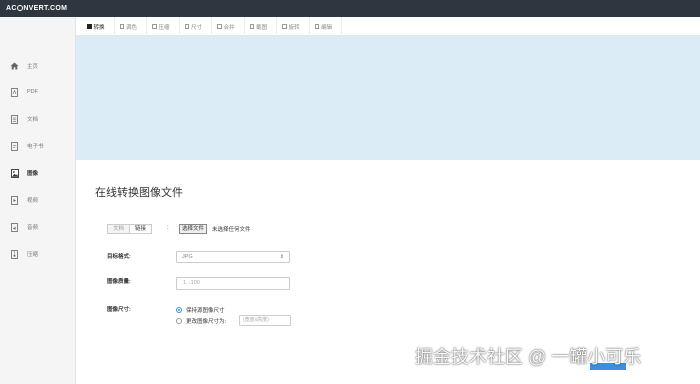 The width and height of the screenshot is (700, 384). What do you see at coordinates (163, 26) in the screenshot?
I see `tab-compress: 压缩` at bounding box center [163, 26].